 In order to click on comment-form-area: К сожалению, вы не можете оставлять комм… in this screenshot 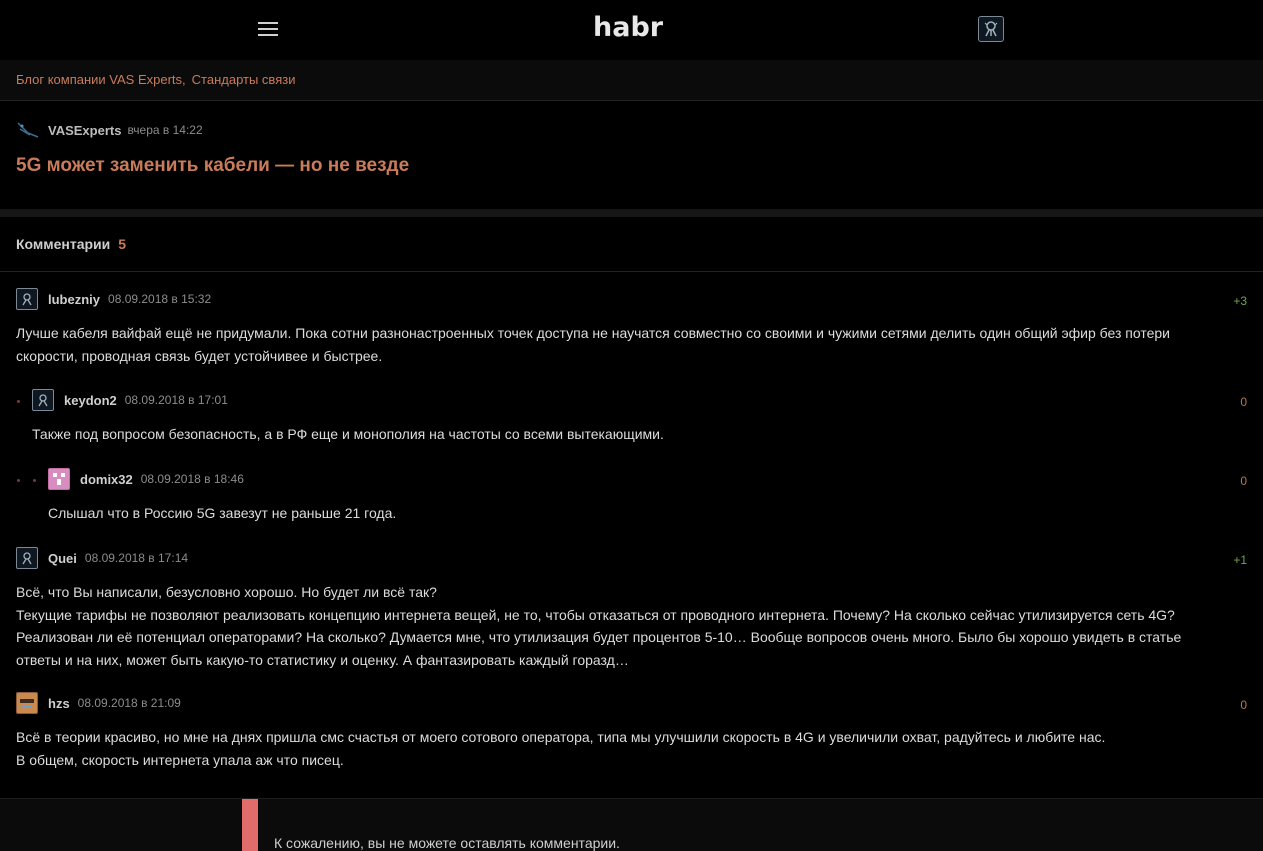, I will do `click(631, 824)`.